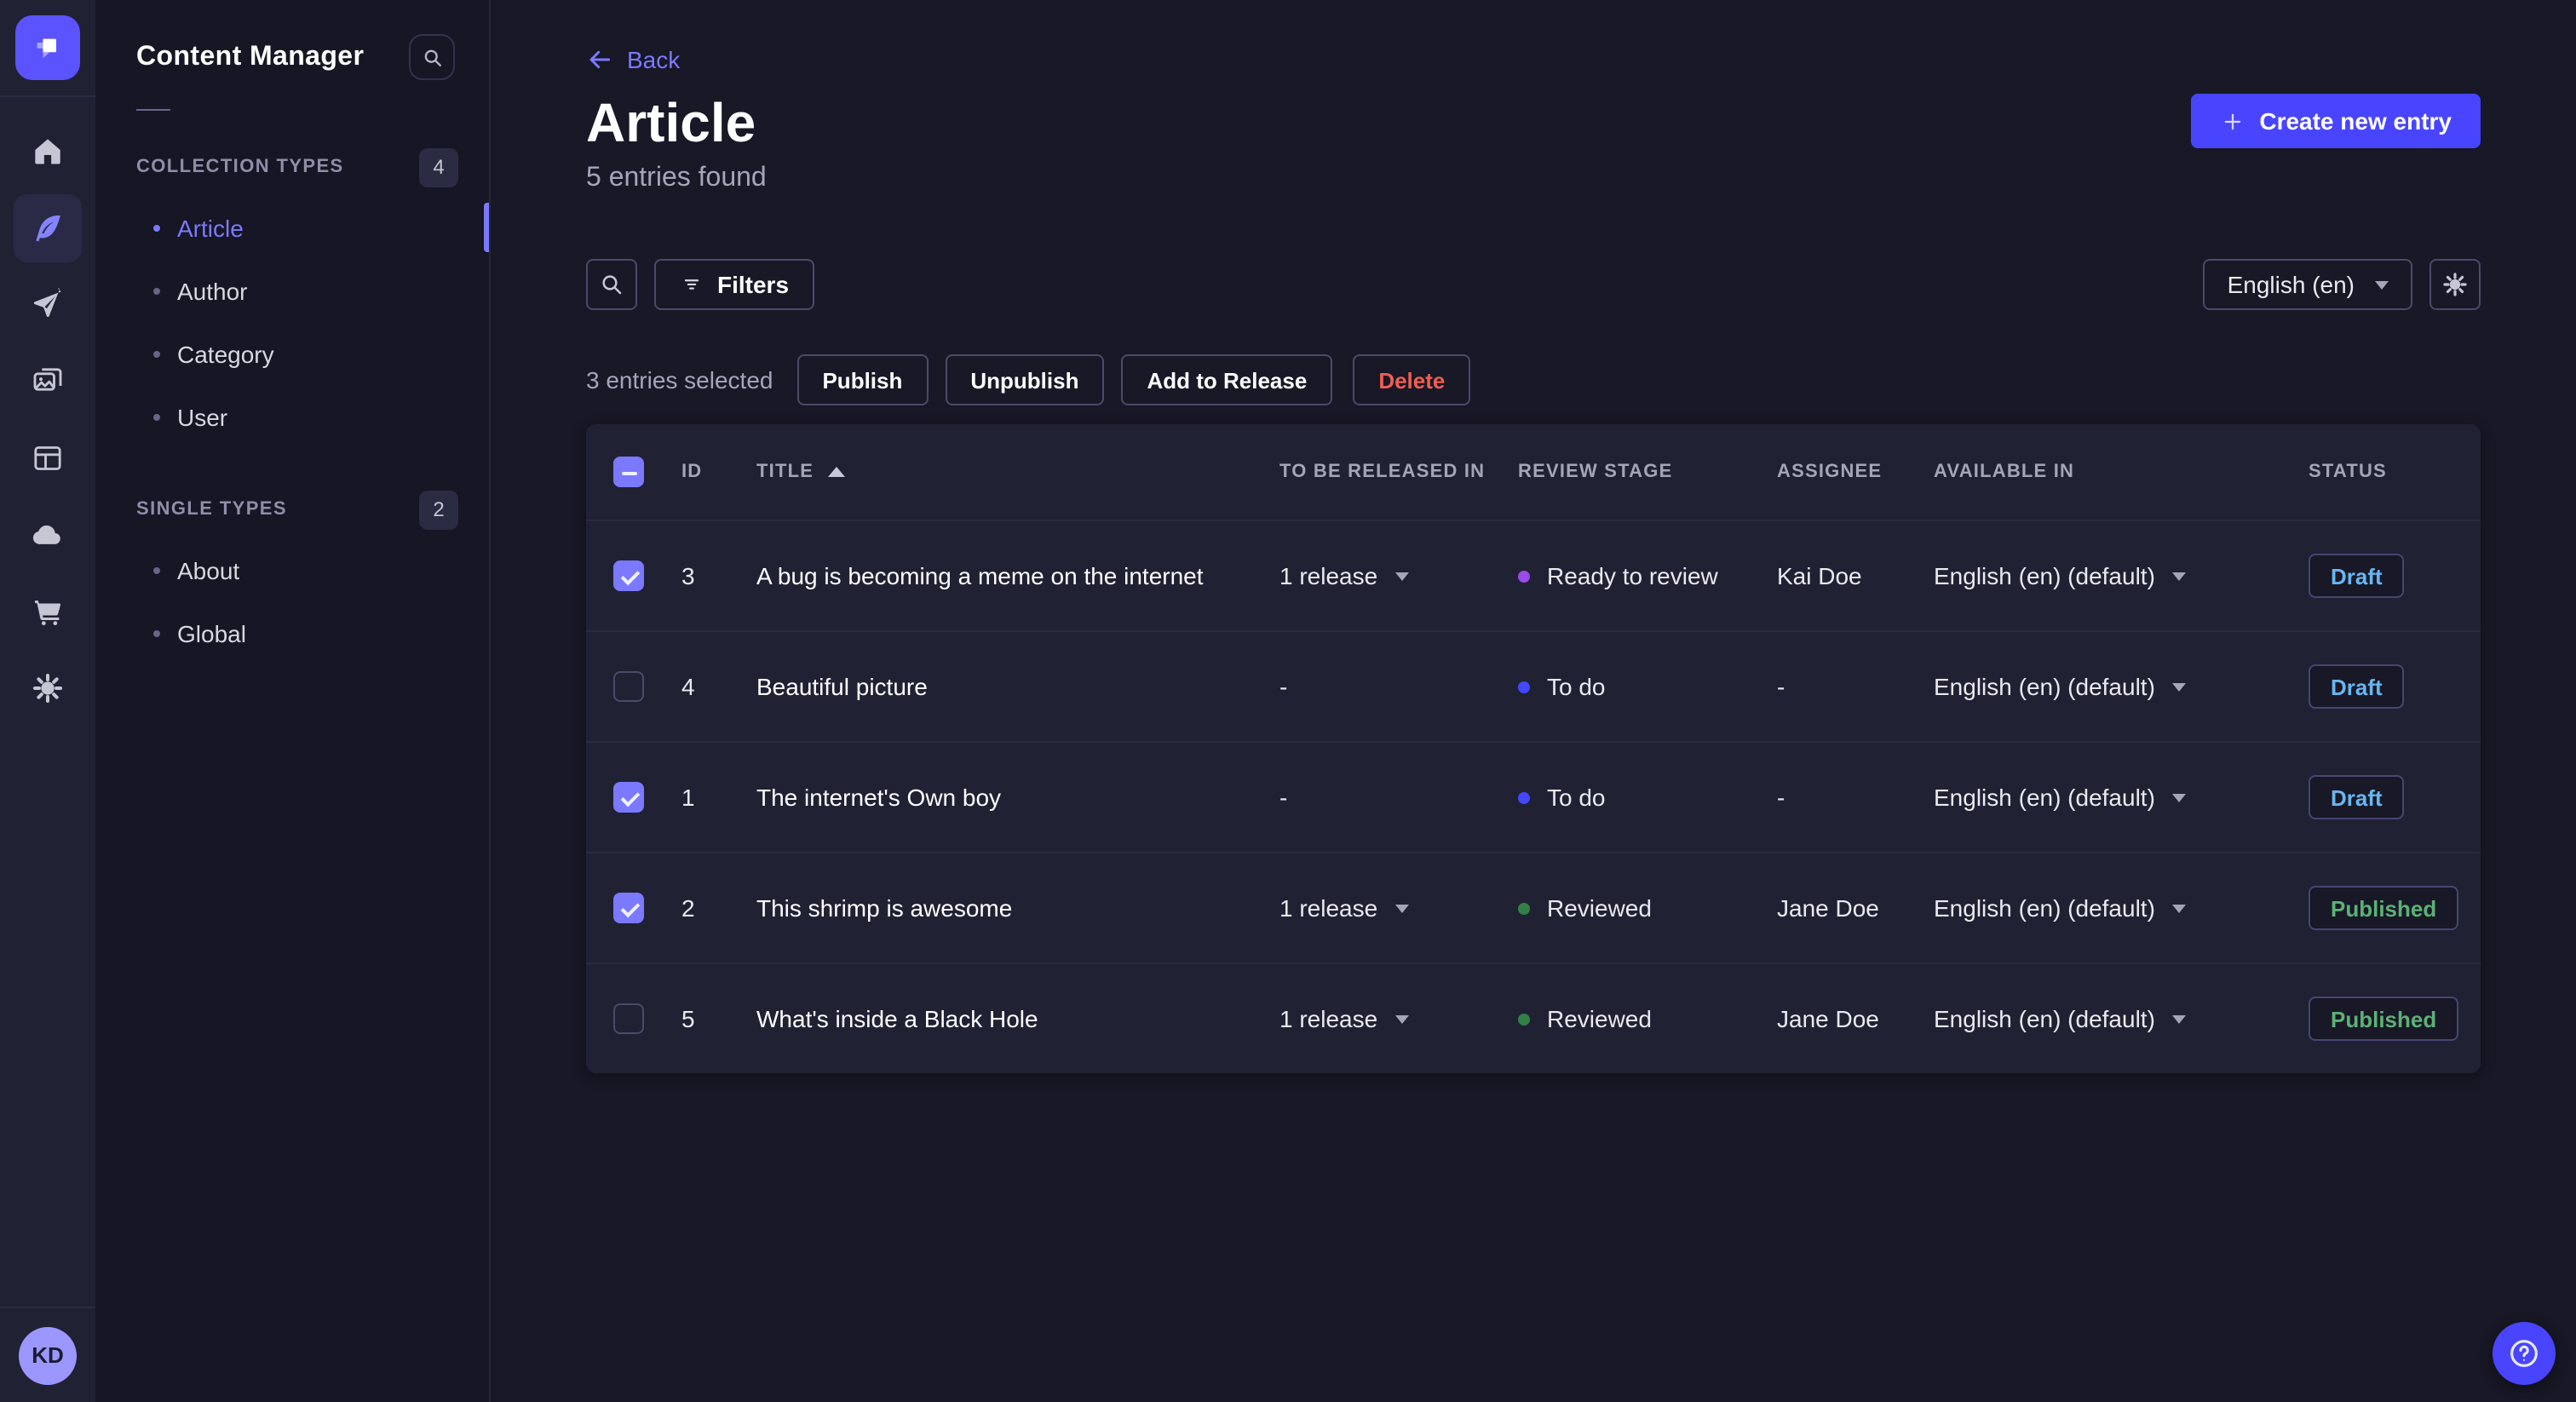 The width and height of the screenshot is (2576, 1402). What do you see at coordinates (884, 908) in the screenshot?
I see `cell-title: This shrimp is awesome` at bounding box center [884, 908].